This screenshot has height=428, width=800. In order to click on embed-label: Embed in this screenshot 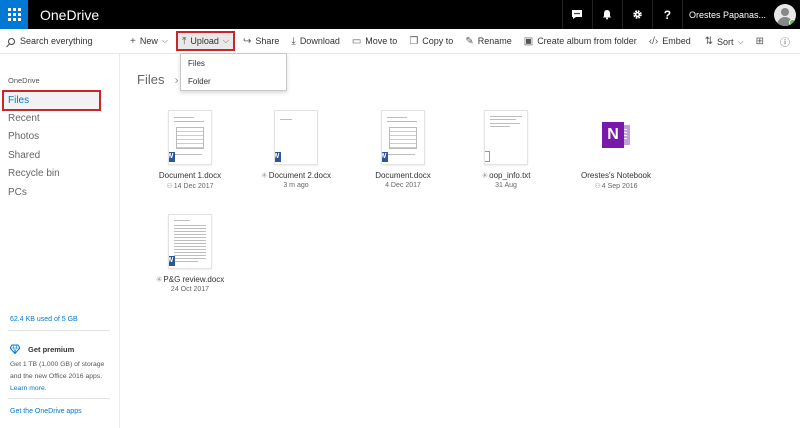, I will do `click(676, 41)`.